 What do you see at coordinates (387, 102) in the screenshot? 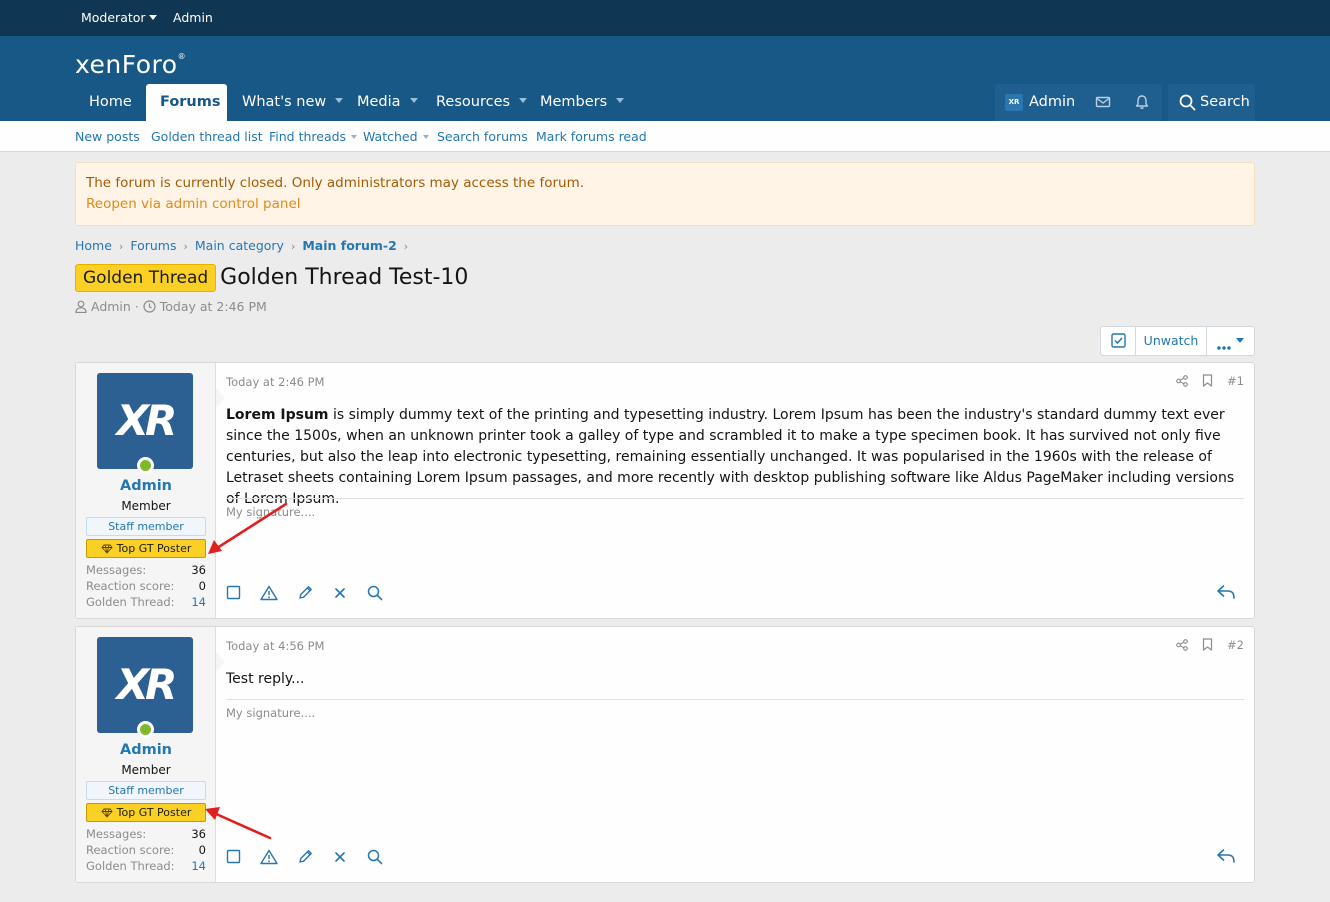
I see `nav-tab-media: Media` at bounding box center [387, 102].